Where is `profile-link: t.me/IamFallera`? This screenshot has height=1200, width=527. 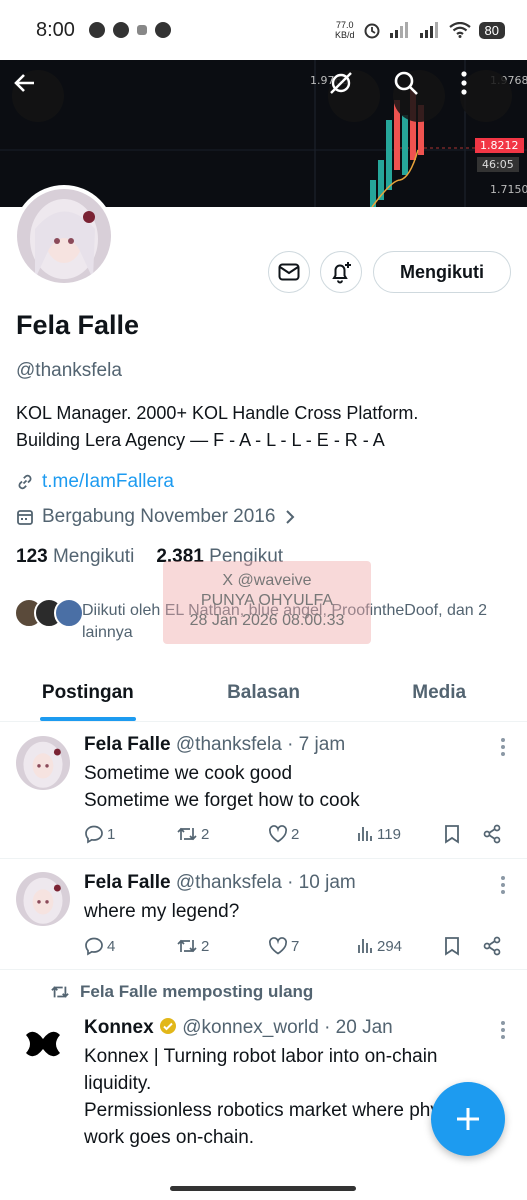
profile-link: t.me/IamFallera is located at coordinates (108, 482).